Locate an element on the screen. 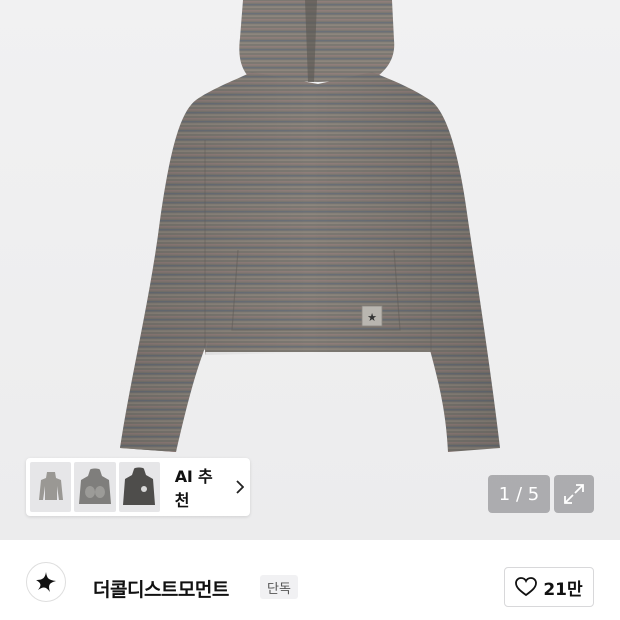  ai-recommend-label: AI 추천 is located at coordinates (193, 488).